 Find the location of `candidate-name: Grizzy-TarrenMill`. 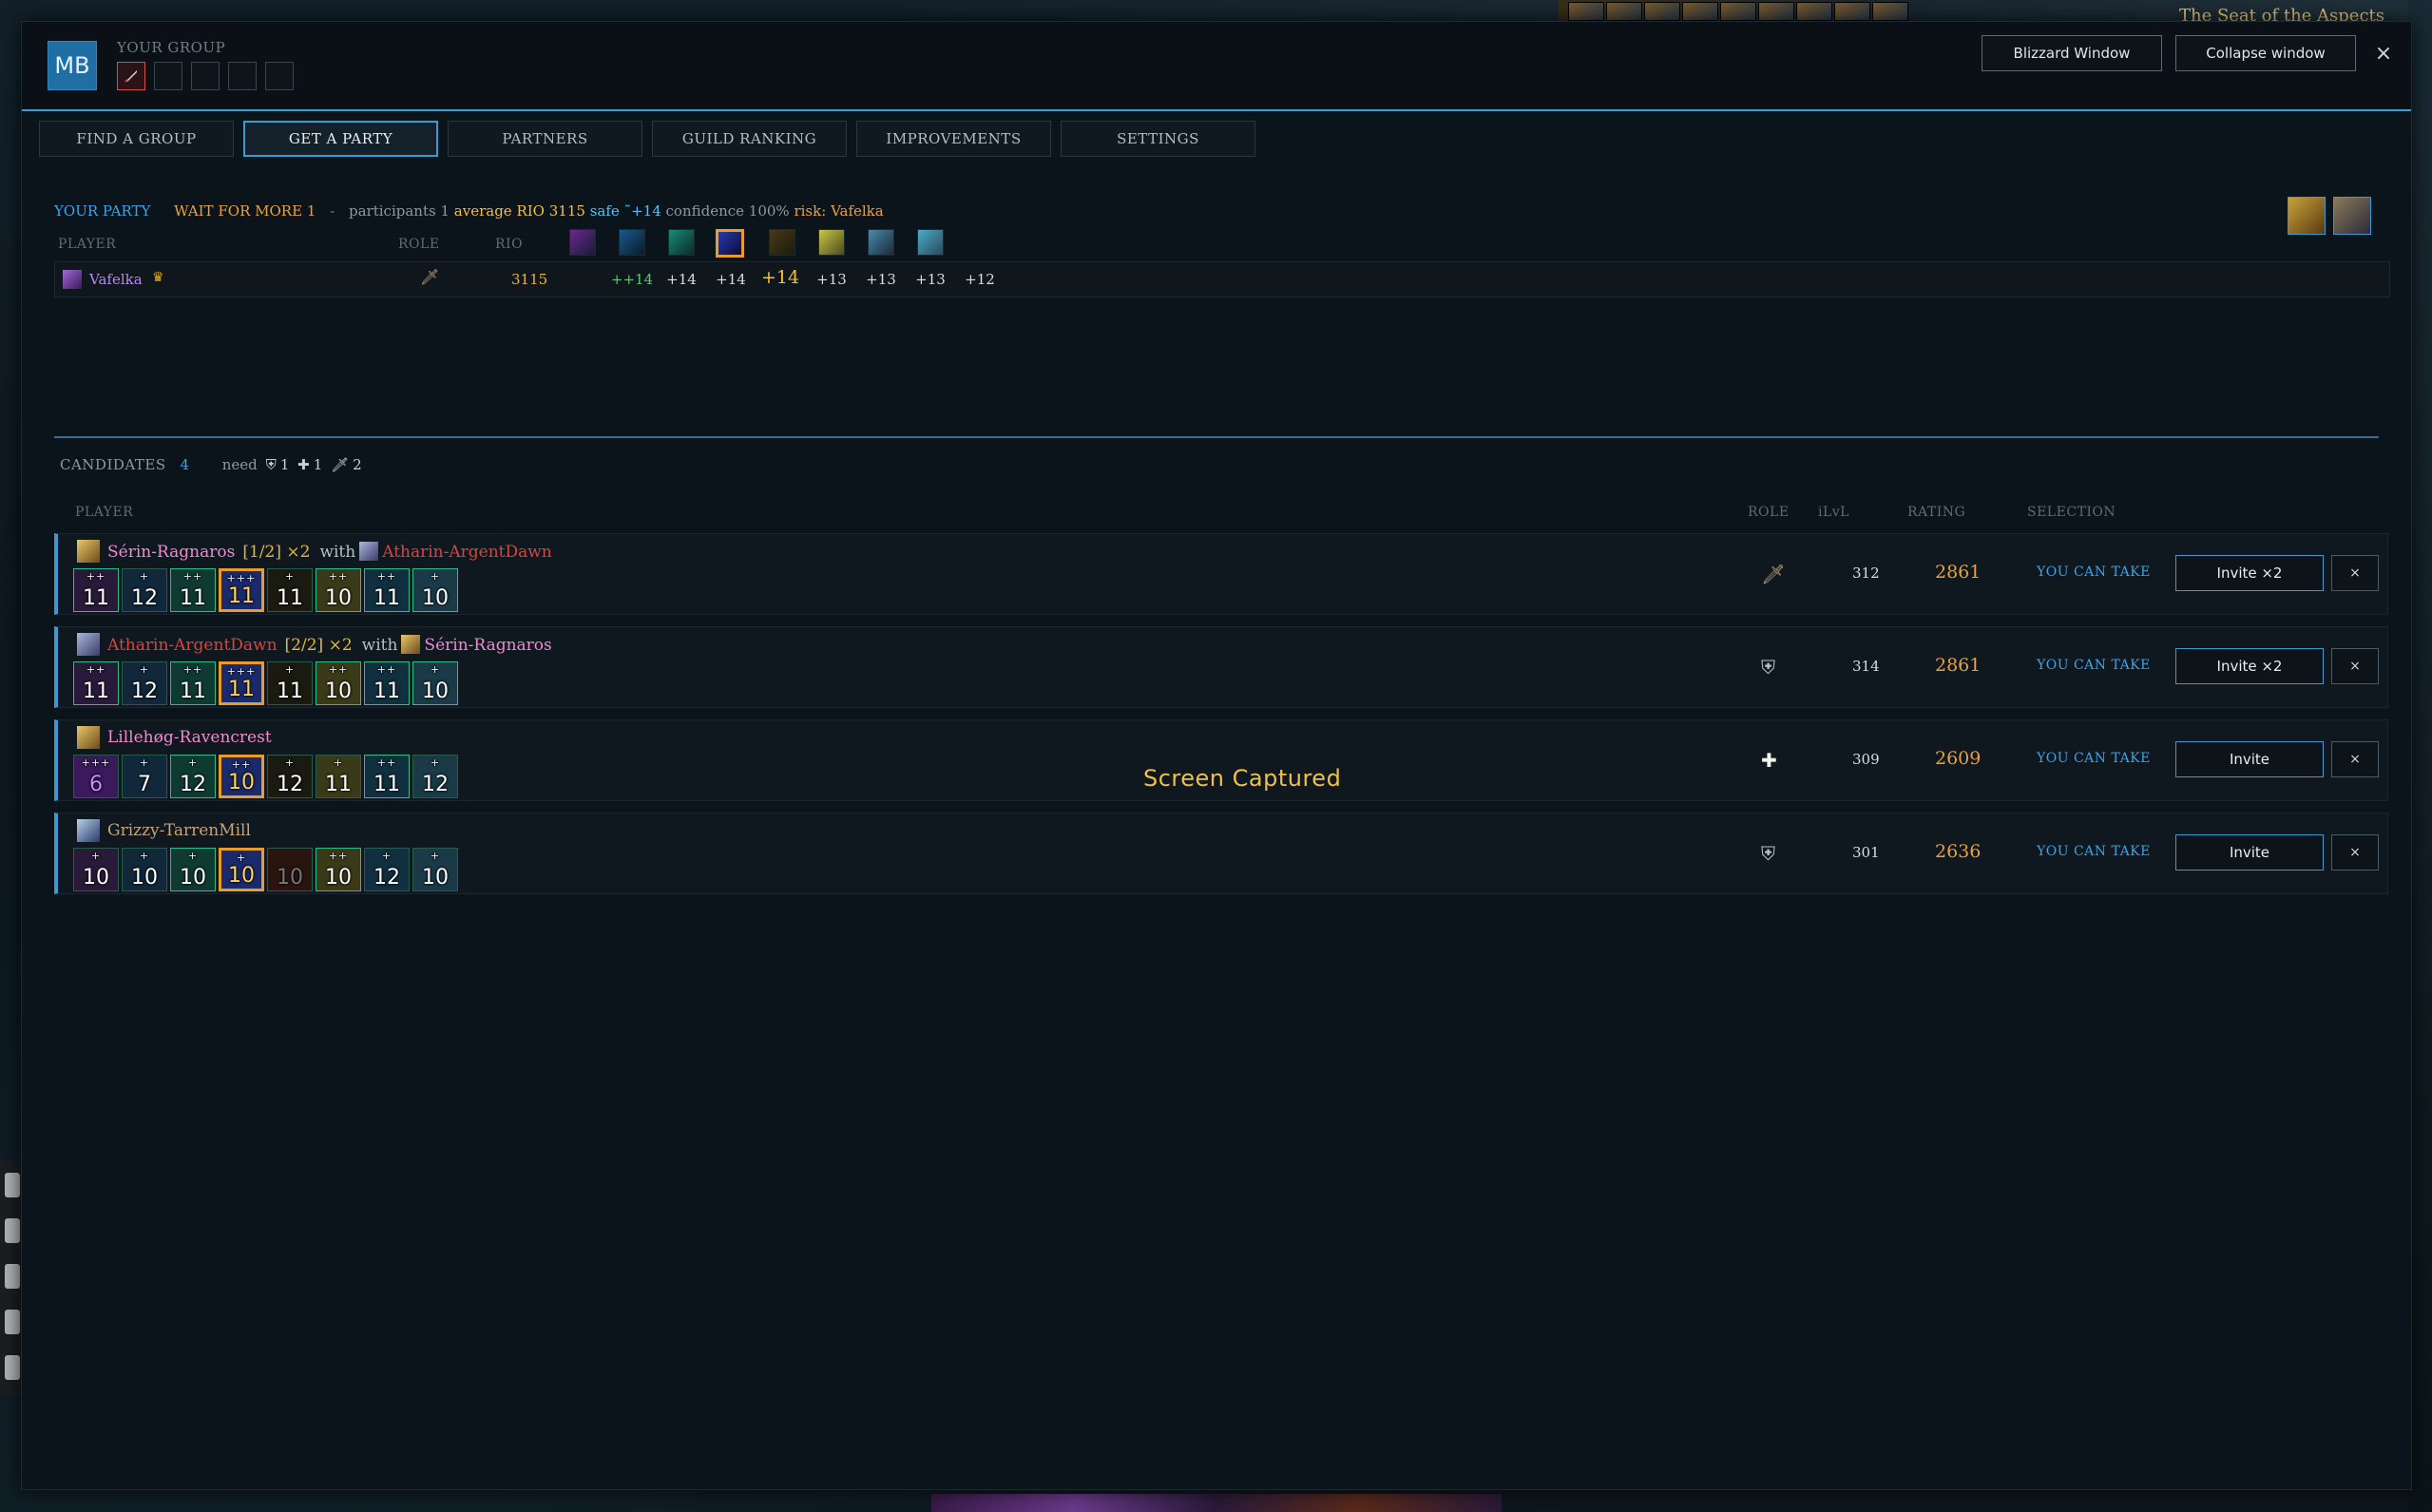

candidate-name: Grizzy-TarrenMill is located at coordinates (179, 830).